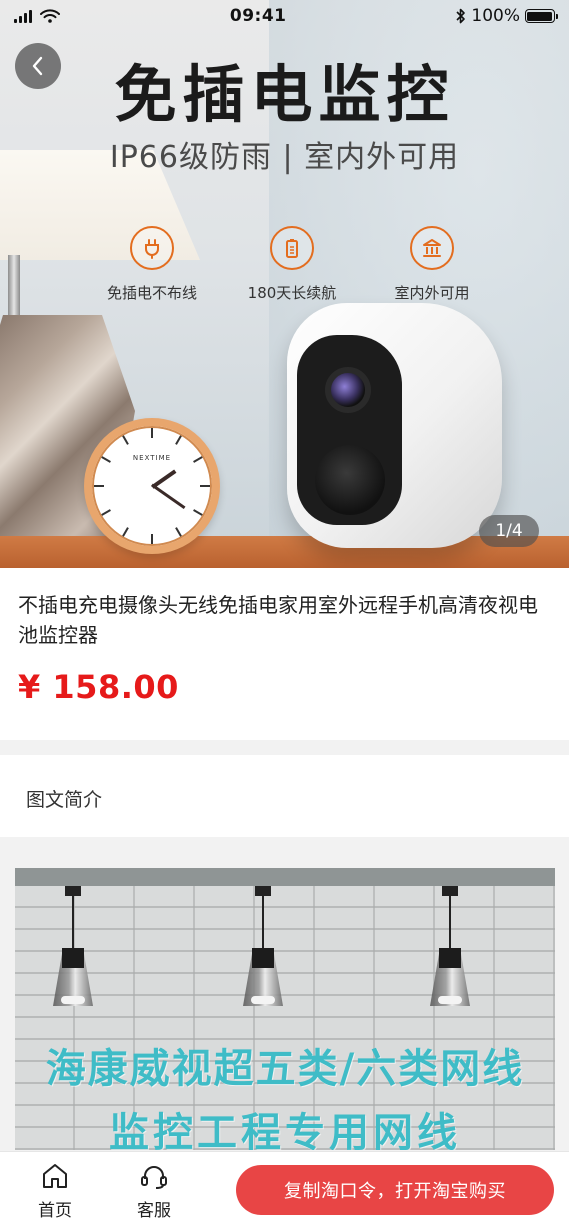 This screenshot has height=1231, width=569. What do you see at coordinates (98, 687) in the screenshot?
I see `product-price: ¥ 158.00` at bounding box center [98, 687].